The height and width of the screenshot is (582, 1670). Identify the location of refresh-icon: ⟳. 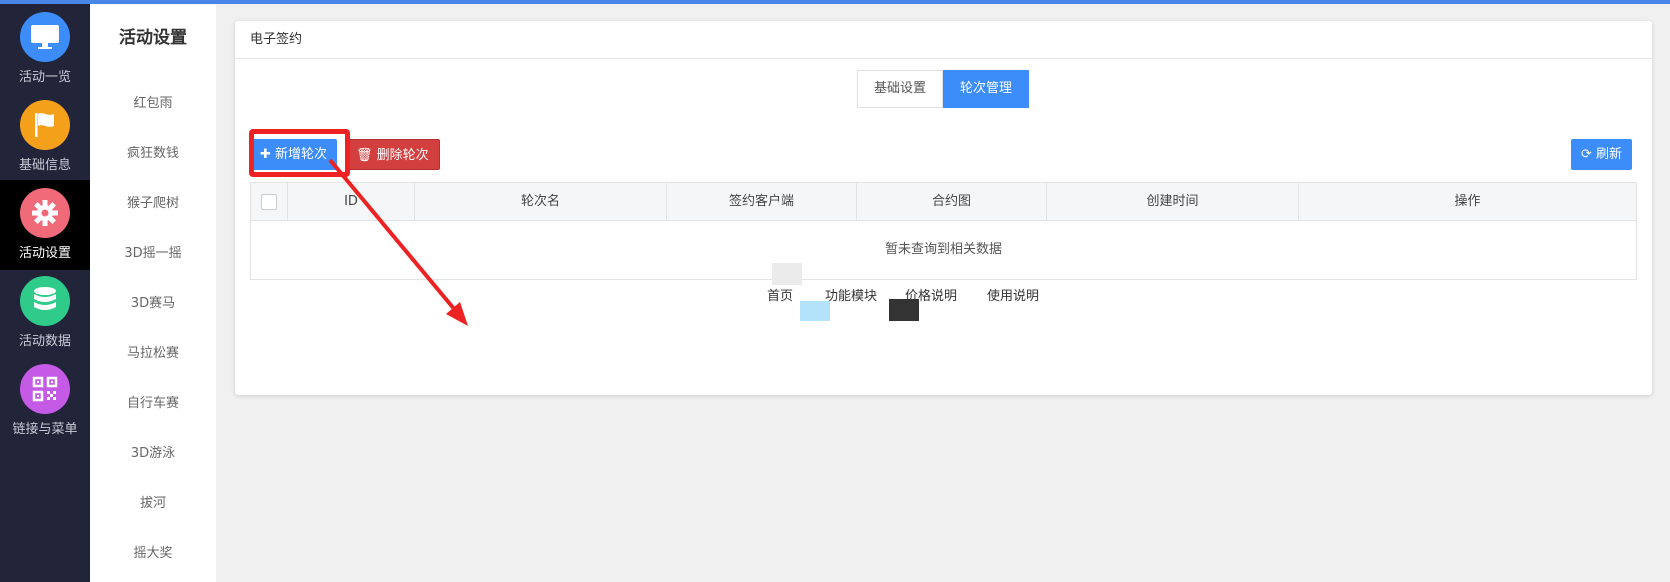
(1586, 154).